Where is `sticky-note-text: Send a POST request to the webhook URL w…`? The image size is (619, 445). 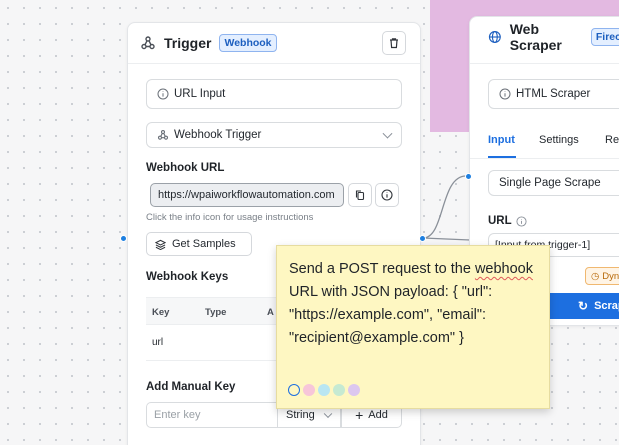 sticky-note-text: Send a POST request to the webhook URL w… is located at coordinates (413, 304).